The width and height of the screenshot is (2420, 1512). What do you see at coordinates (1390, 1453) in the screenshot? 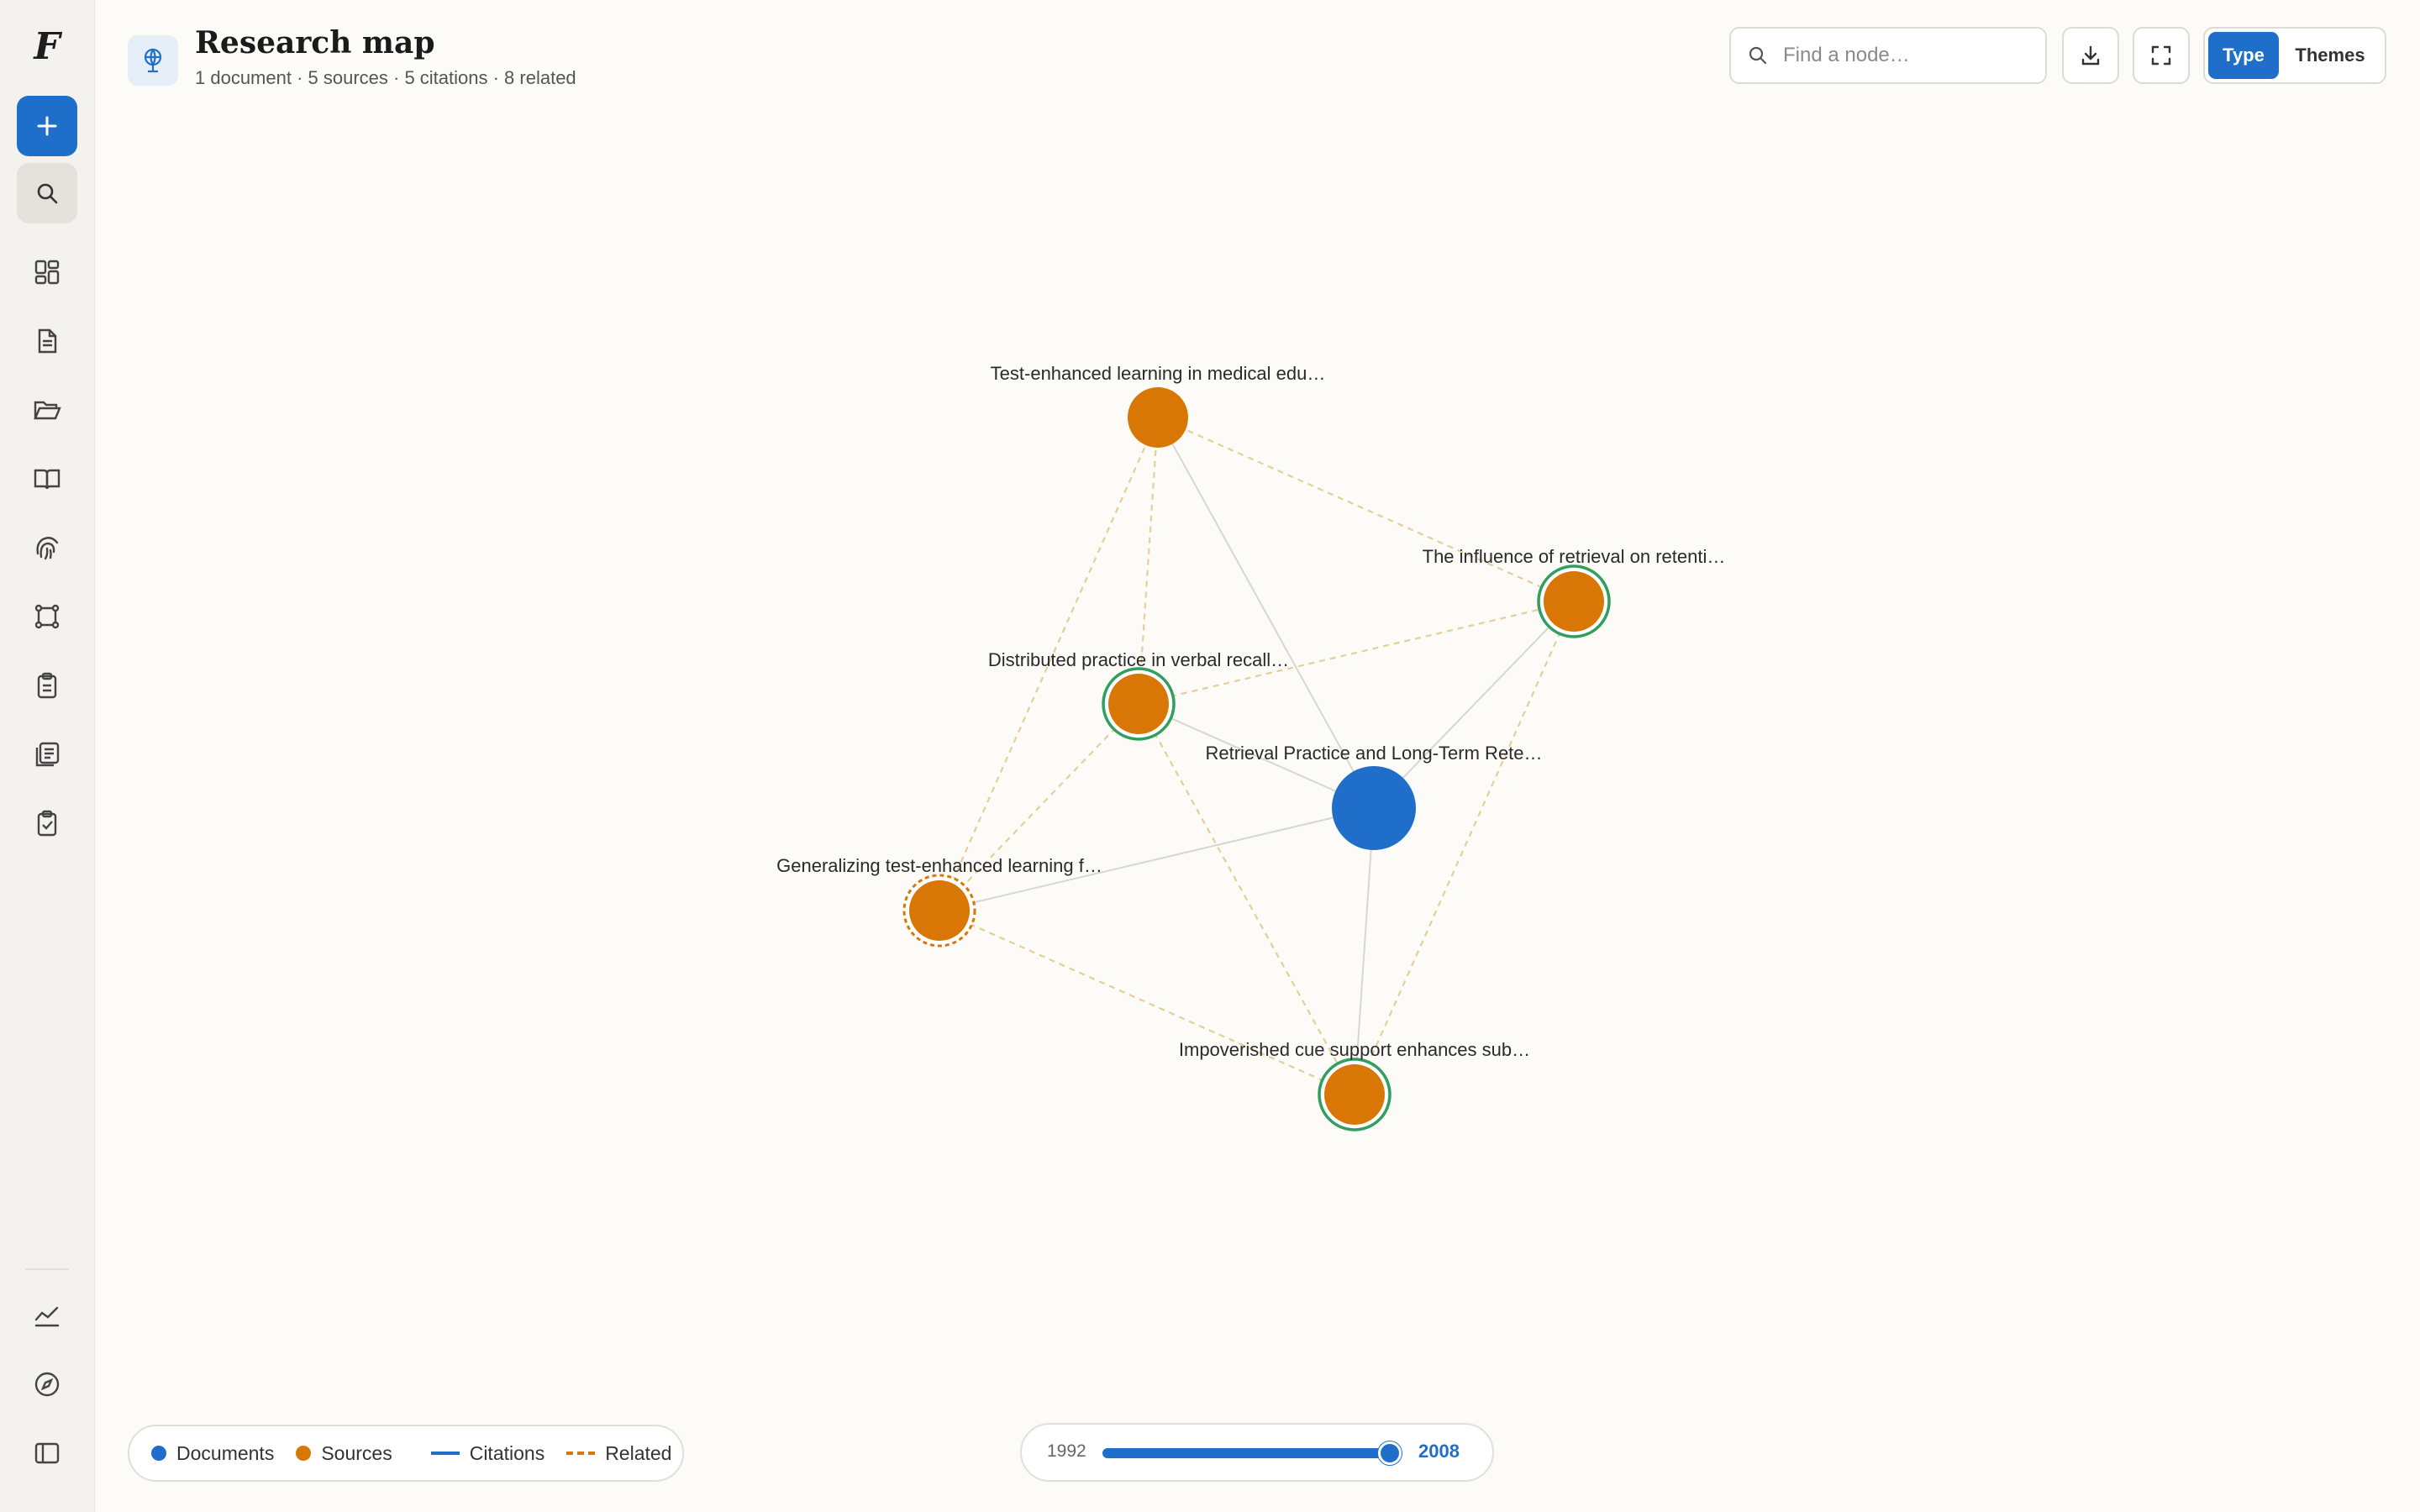
I see `timeline-handle` at bounding box center [1390, 1453].